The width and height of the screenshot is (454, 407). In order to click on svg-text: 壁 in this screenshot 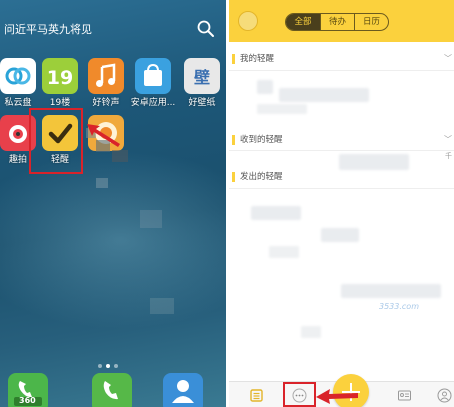, I will do `click(202, 77)`.